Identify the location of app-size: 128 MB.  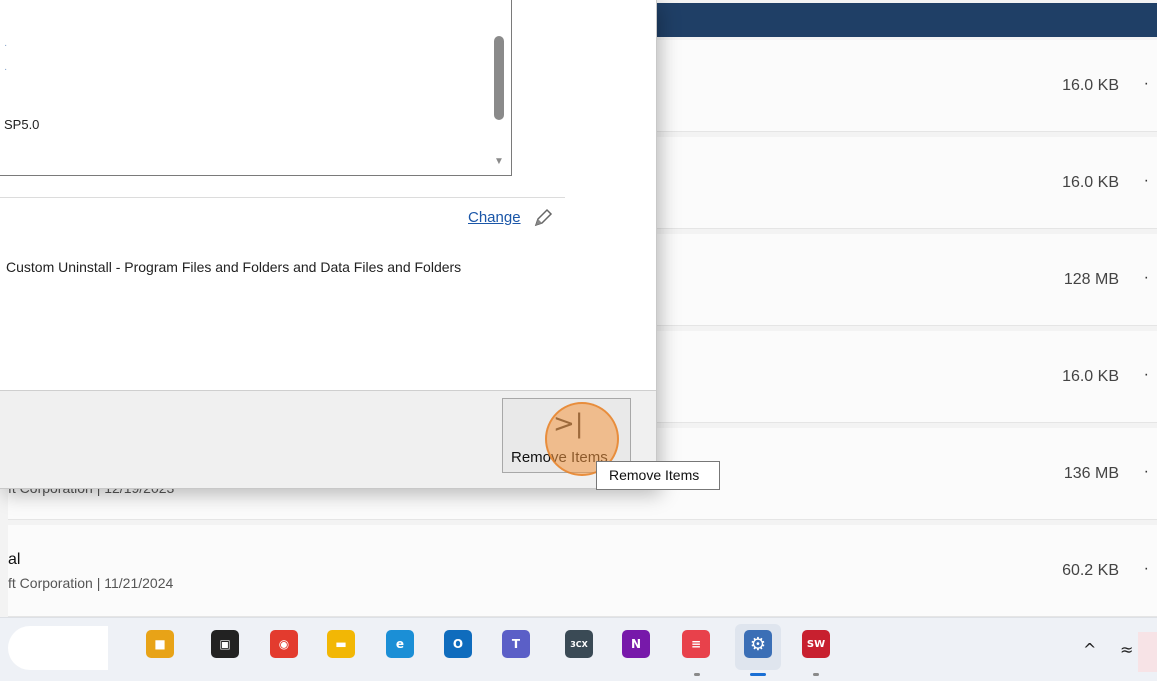
(1091, 279).